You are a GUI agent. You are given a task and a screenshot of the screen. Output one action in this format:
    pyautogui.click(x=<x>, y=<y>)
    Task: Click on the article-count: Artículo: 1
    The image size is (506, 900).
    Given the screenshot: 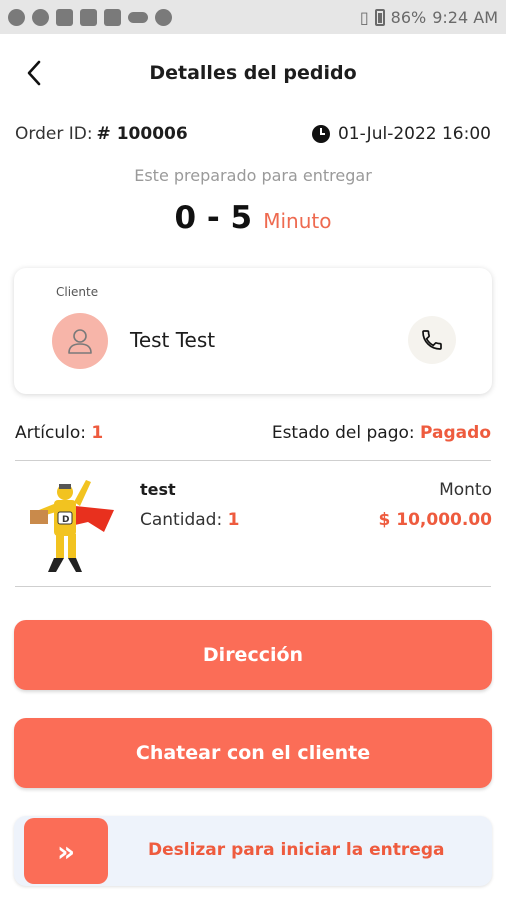 What is the action you would take?
    pyautogui.click(x=59, y=433)
    